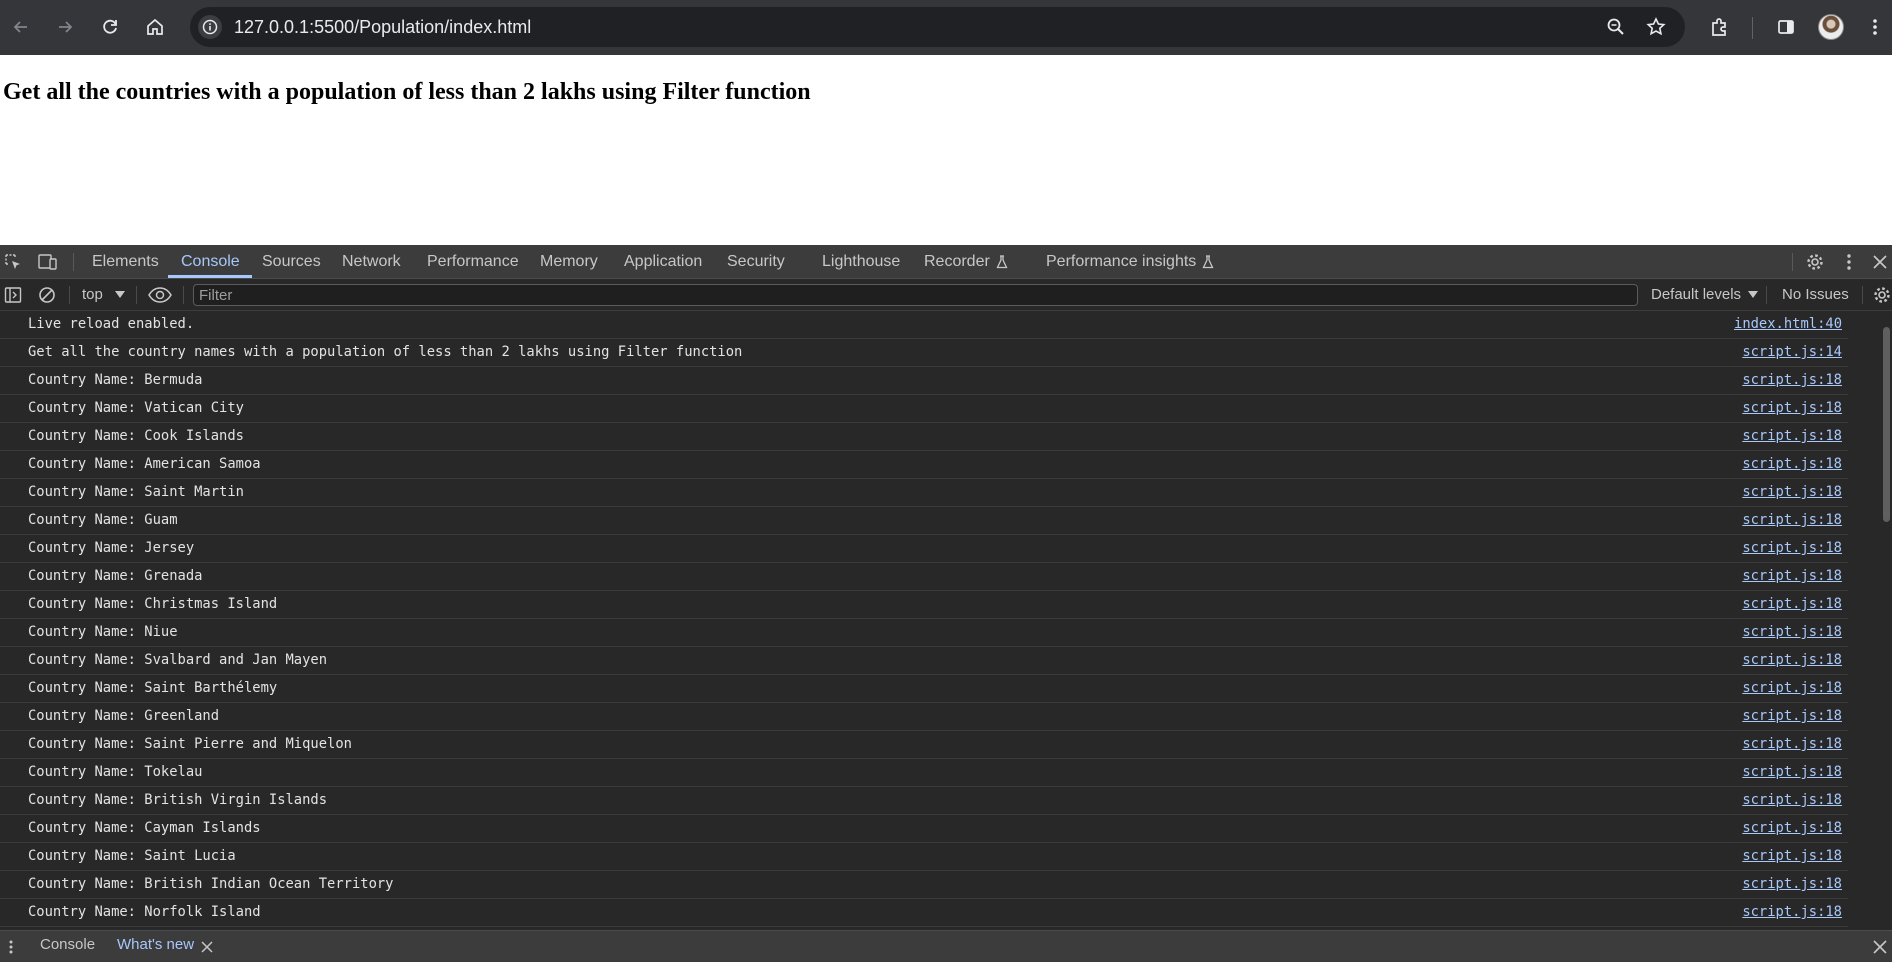 This screenshot has width=1892, height=962. What do you see at coordinates (155, 27) in the screenshot?
I see `home-button` at bounding box center [155, 27].